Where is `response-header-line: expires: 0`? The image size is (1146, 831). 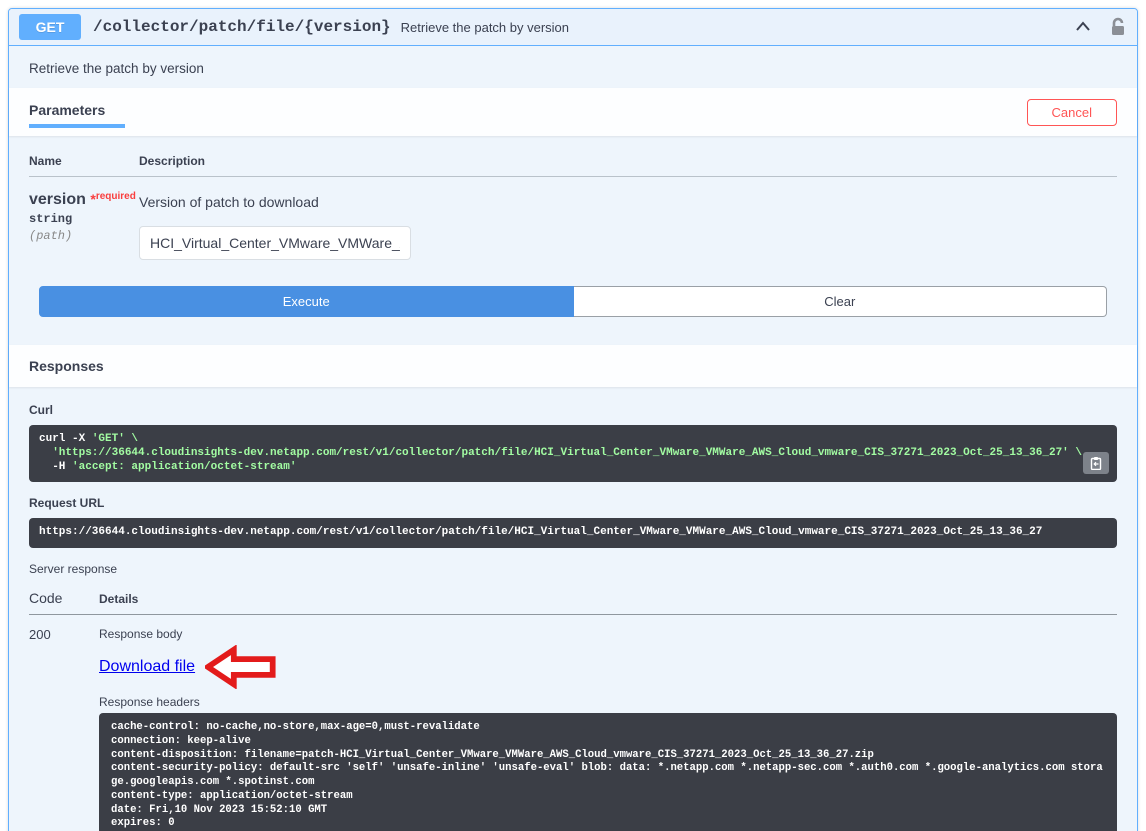
response-header-line: expires: 0 is located at coordinates (143, 823).